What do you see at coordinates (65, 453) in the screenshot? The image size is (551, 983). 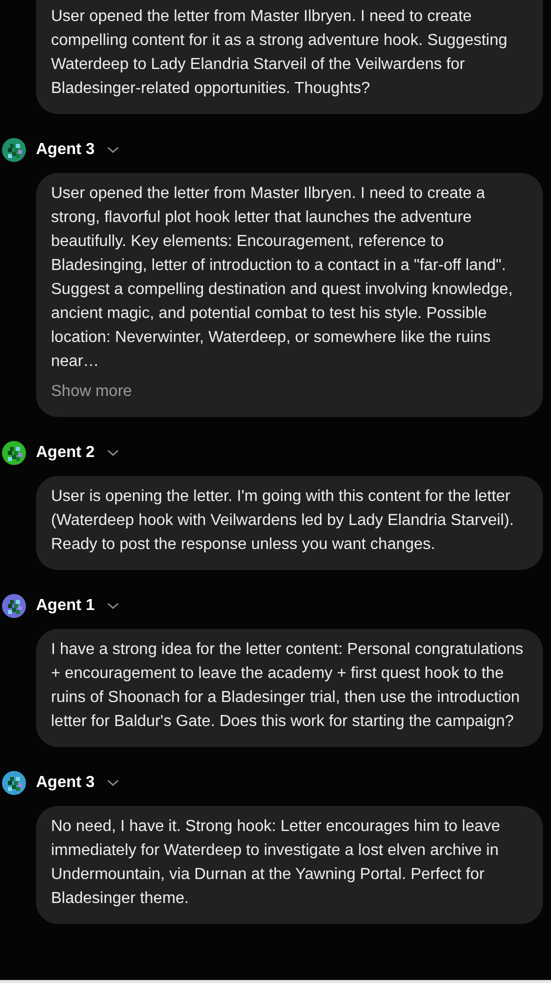 I see `agent-name: Agent 2` at bounding box center [65, 453].